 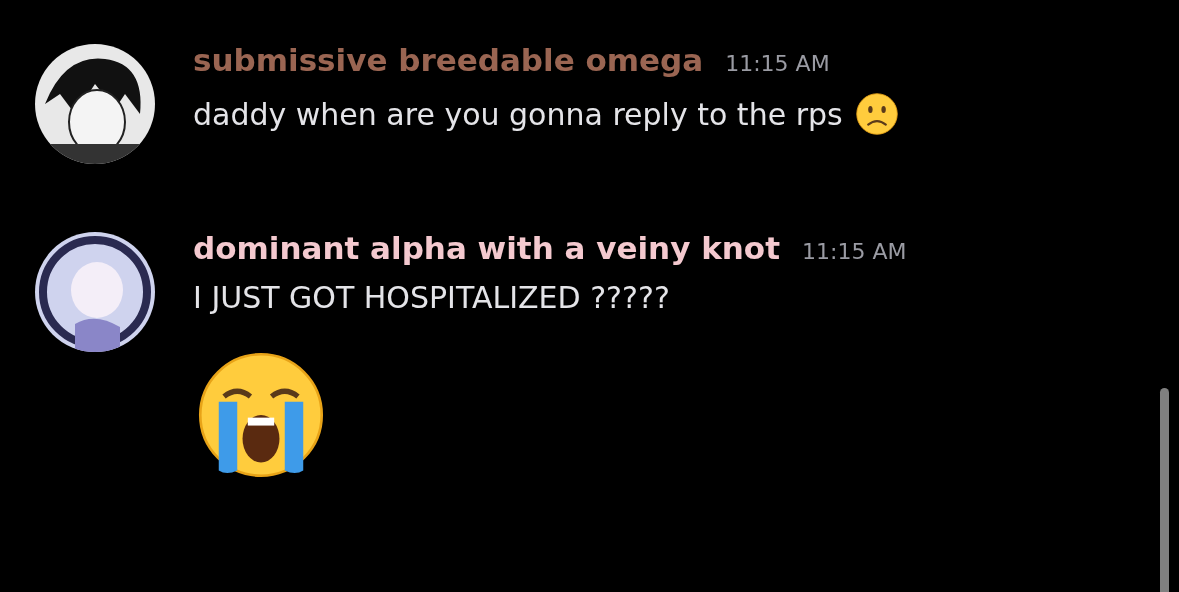 What do you see at coordinates (876, 114) in the screenshot?
I see `sad-face-icon` at bounding box center [876, 114].